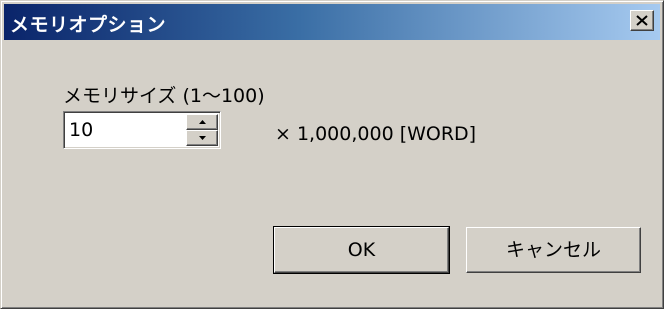 The height and width of the screenshot is (309, 664). I want to click on title-bar: メモリオプション, so click(332, 22).